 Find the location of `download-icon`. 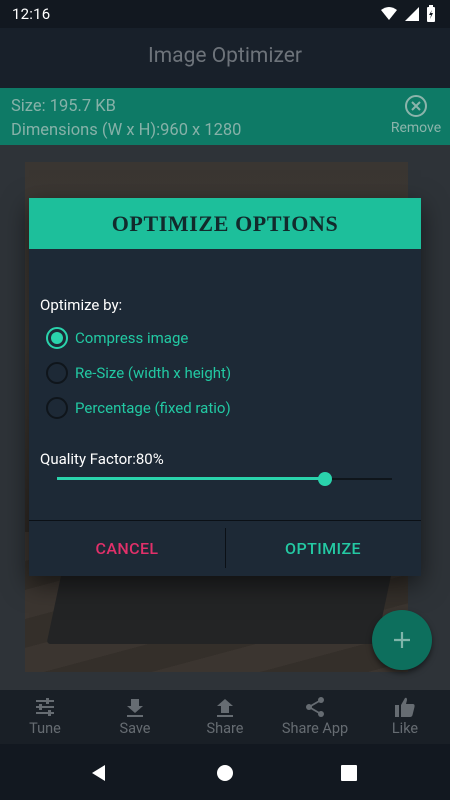

download-icon is located at coordinates (135, 708).